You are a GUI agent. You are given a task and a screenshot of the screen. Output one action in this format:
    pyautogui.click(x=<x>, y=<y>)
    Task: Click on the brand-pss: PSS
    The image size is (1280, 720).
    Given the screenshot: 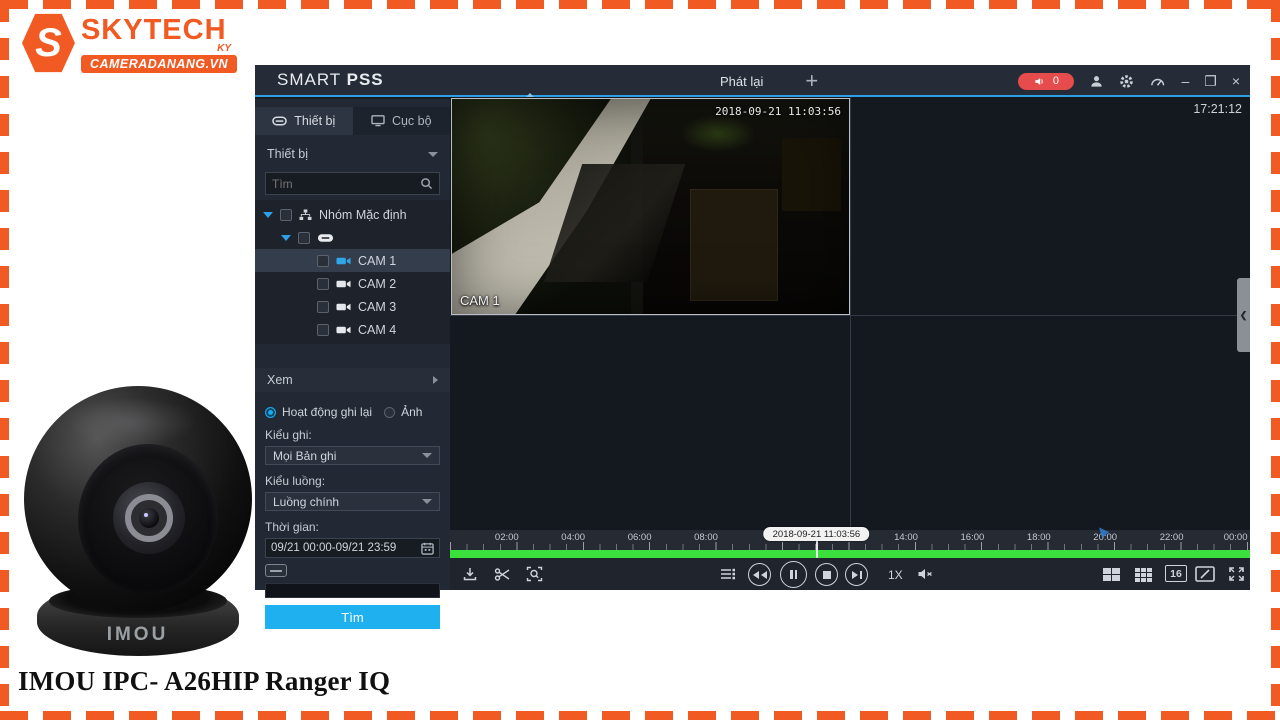 What is the action you would take?
    pyautogui.click(x=365, y=79)
    